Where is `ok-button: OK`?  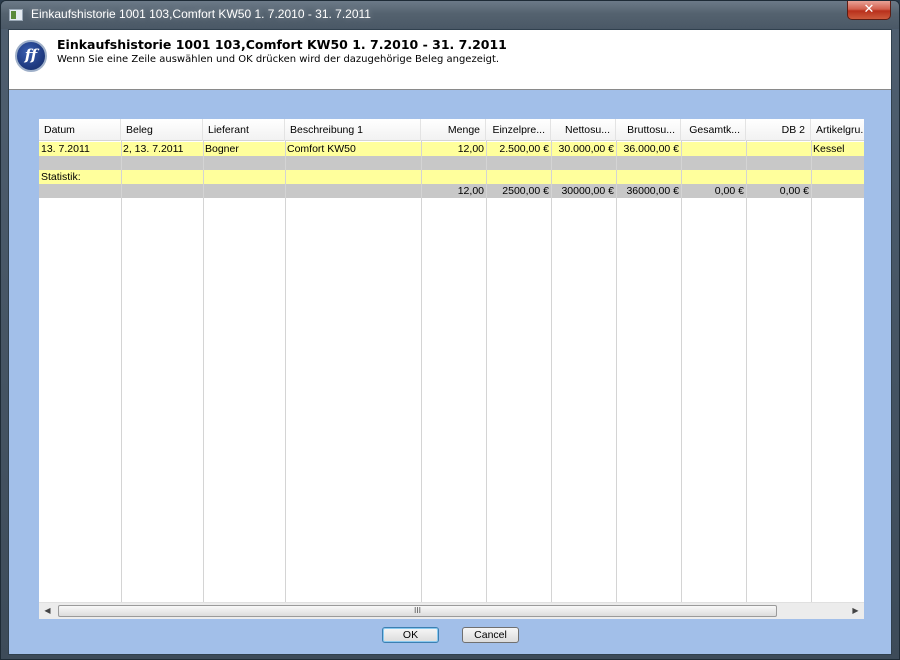
ok-button: OK is located at coordinates (410, 635).